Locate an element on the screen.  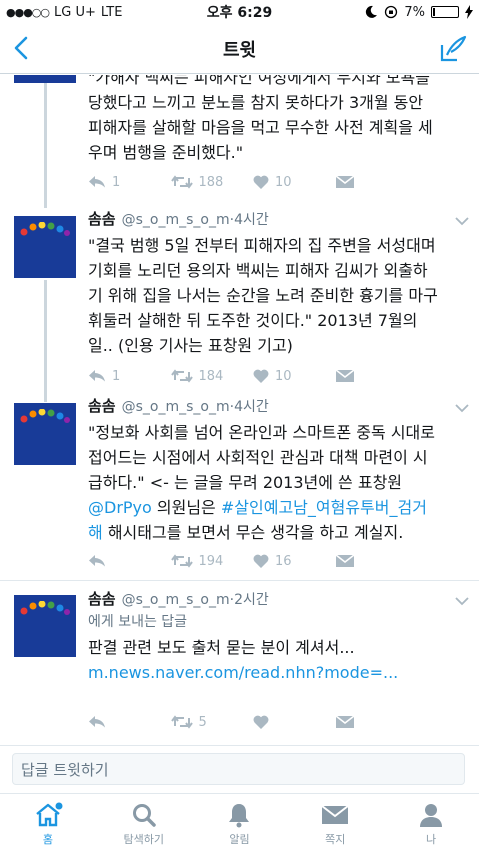
like-button: 16 is located at coordinates (294, 561).